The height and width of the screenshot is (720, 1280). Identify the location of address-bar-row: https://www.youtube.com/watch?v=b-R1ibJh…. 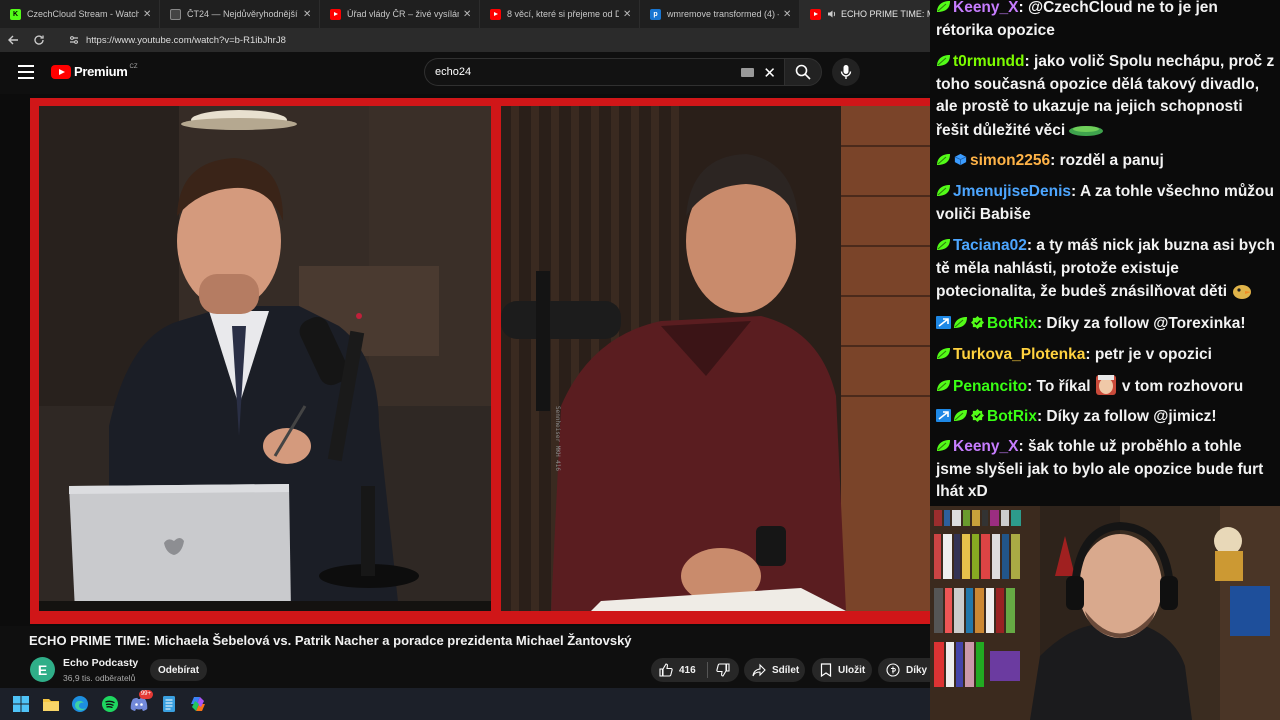
(465, 40).